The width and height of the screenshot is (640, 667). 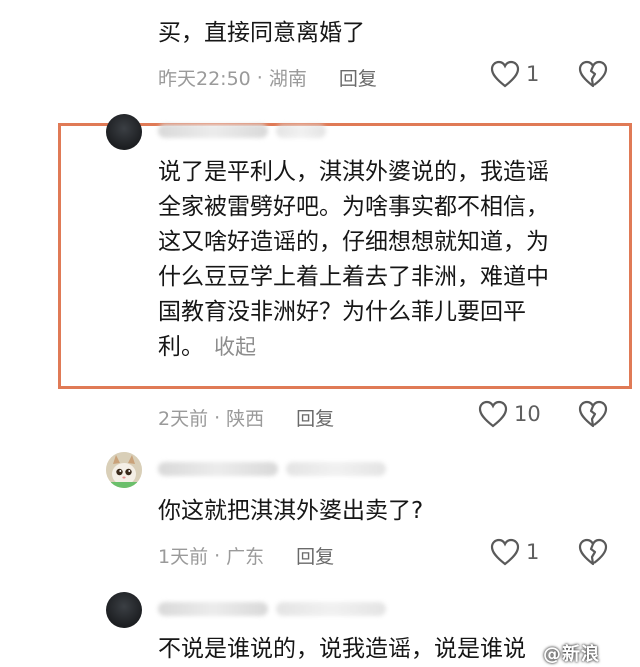 What do you see at coordinates (527, 414) in the screenshot?
I see `like-count: 10` at bounding box center [527, 414].